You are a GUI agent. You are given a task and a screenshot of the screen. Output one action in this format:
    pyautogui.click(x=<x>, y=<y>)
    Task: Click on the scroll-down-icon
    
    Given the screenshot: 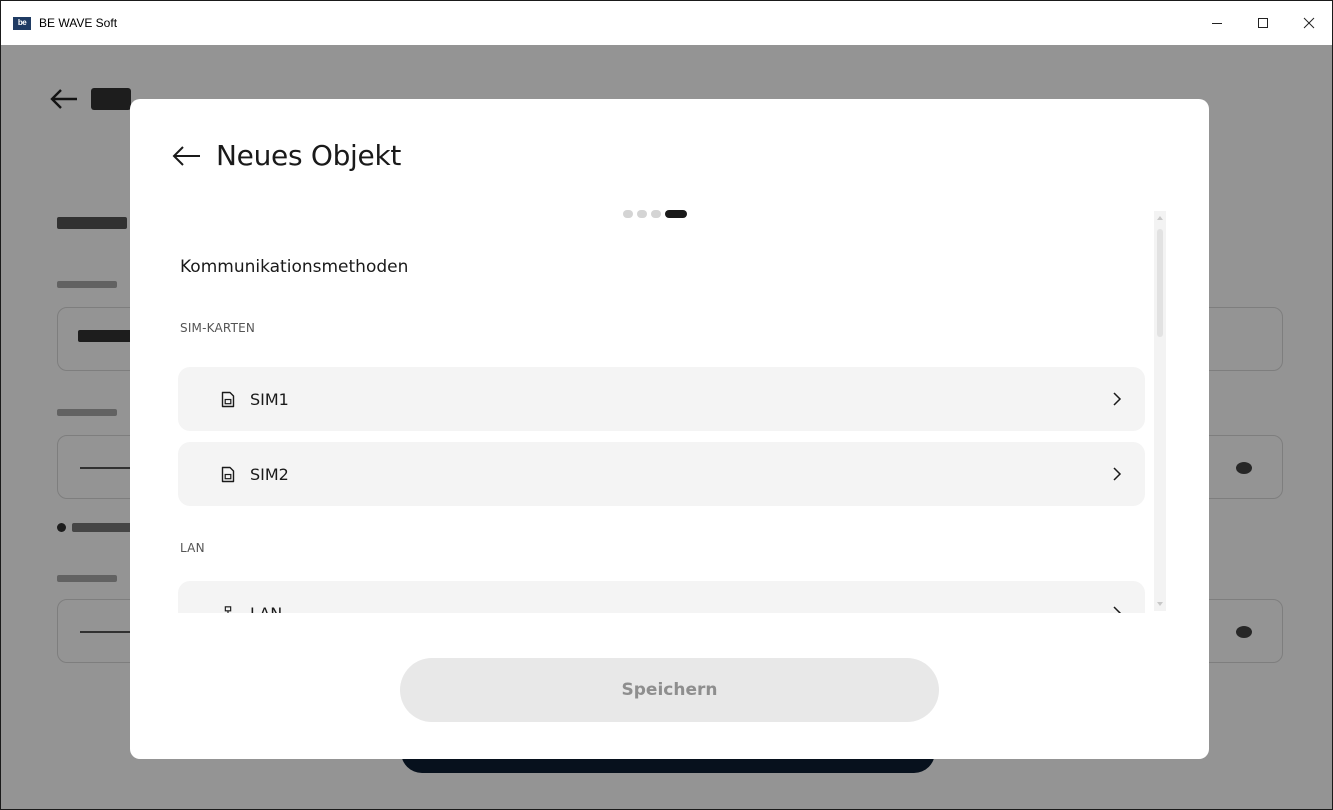 What is the action you would take?
    pyautogui.click(x=1160, y=604)
    